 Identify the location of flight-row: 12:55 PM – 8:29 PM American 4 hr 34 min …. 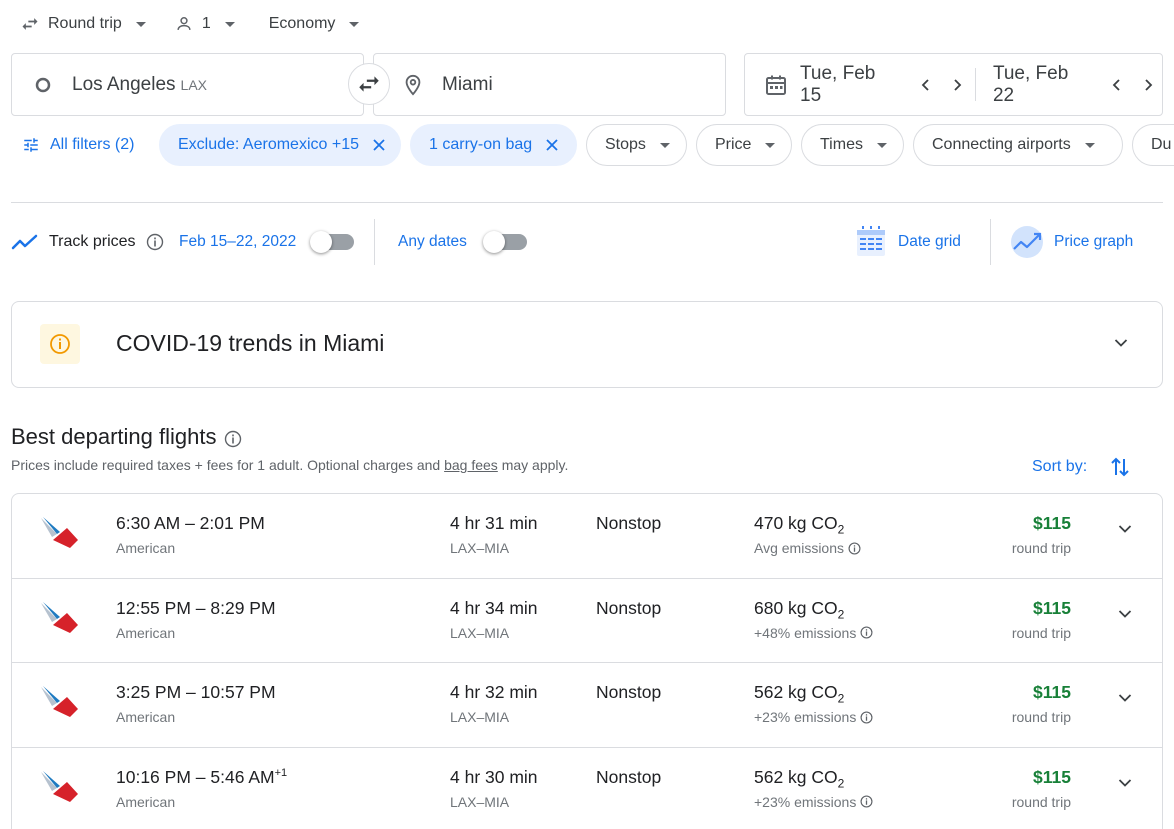
(587, 621).